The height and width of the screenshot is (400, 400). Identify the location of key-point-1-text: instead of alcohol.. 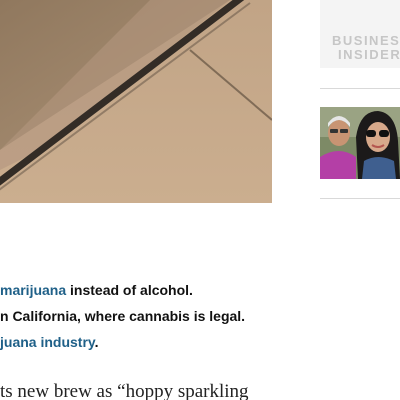
(129, 290).